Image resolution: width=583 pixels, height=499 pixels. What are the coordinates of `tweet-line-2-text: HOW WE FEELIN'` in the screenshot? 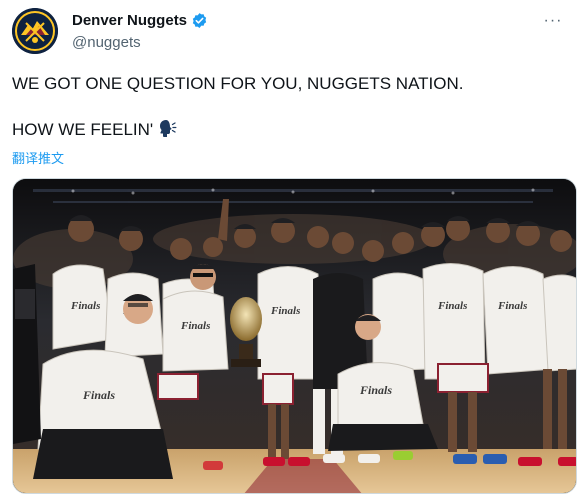 It's located at (83, 129).